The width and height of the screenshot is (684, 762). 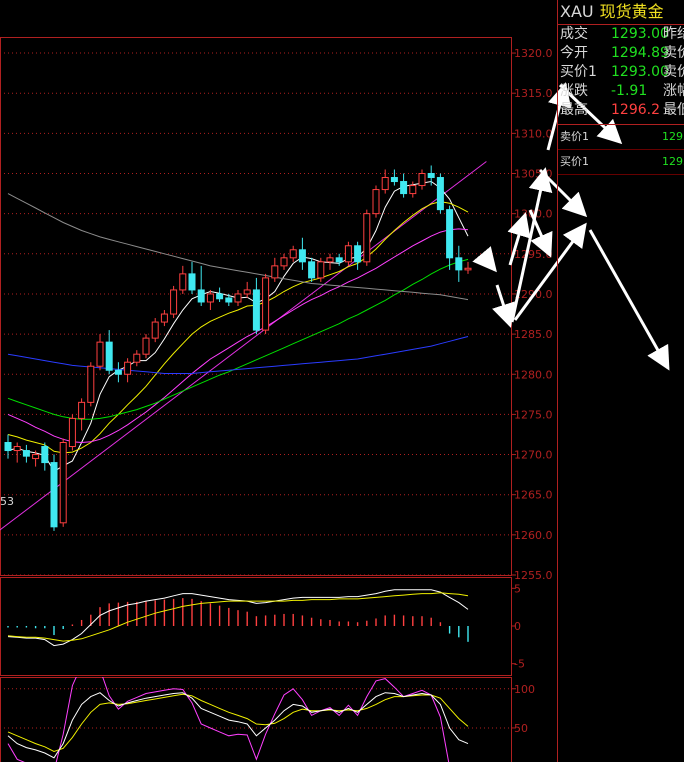 I want to click on kdj-j-line, so click(x=228, y=719).